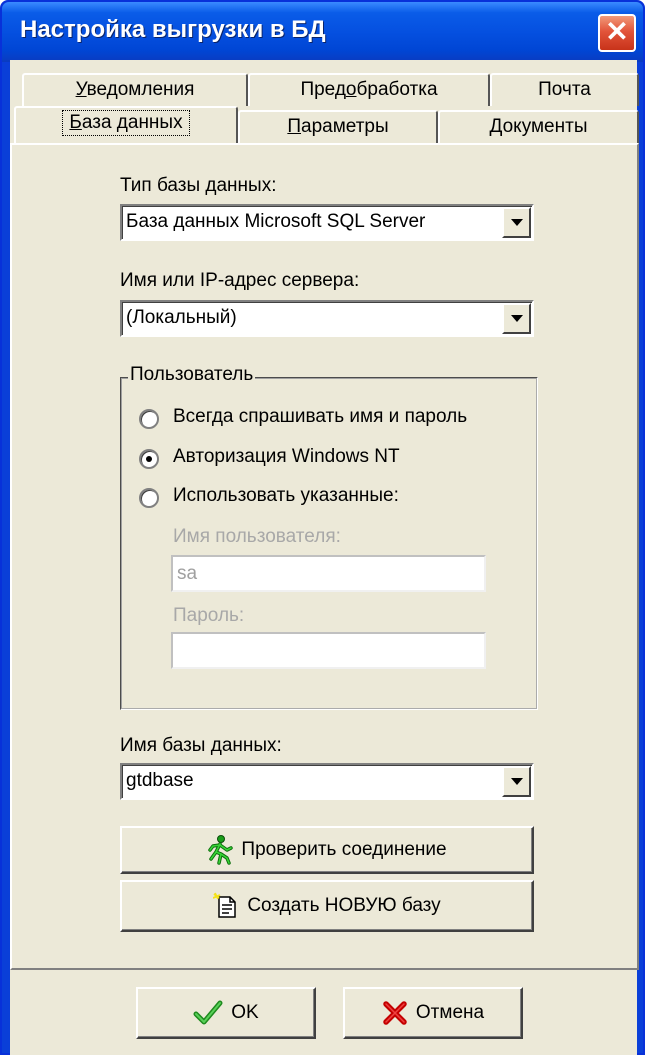 The image size is (645, 1055). Describe the element at coordinates (181, 317) in the screenshot. I see `server-value: (Локальный)` at that location.